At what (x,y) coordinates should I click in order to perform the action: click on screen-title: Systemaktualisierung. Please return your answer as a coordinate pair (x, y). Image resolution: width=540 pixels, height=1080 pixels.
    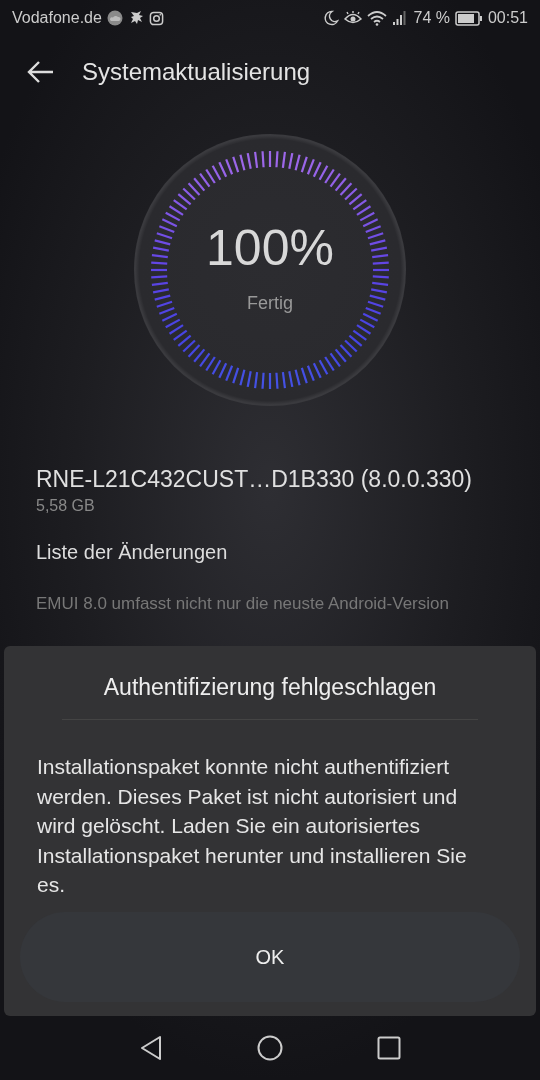
    Looking at the image, I should click on (196, 72).